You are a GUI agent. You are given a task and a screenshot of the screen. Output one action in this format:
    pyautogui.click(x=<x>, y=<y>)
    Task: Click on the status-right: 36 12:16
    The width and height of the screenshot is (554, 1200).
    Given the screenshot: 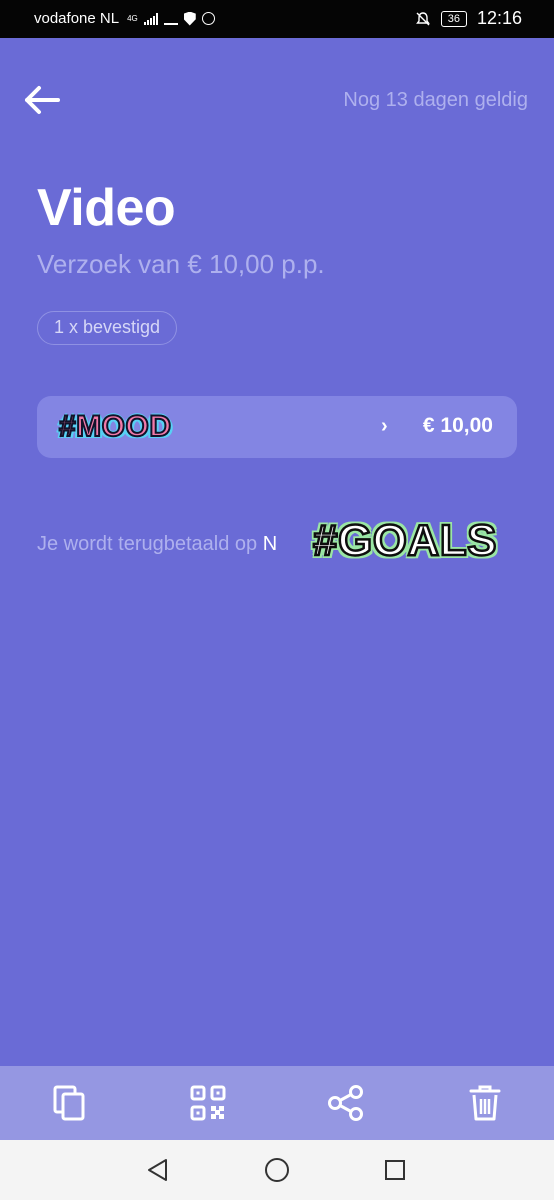 What is the action you would take?
    pyautogui.click(x=468, y=18)
    